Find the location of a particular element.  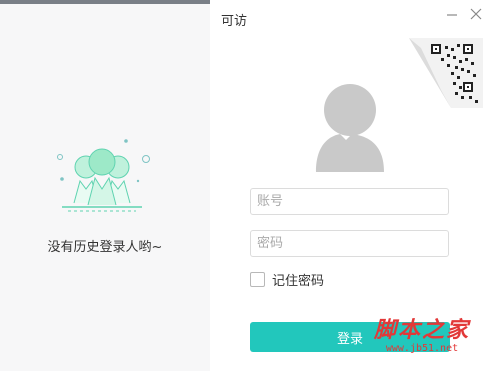

close-button is located at coordinates (476, 15).